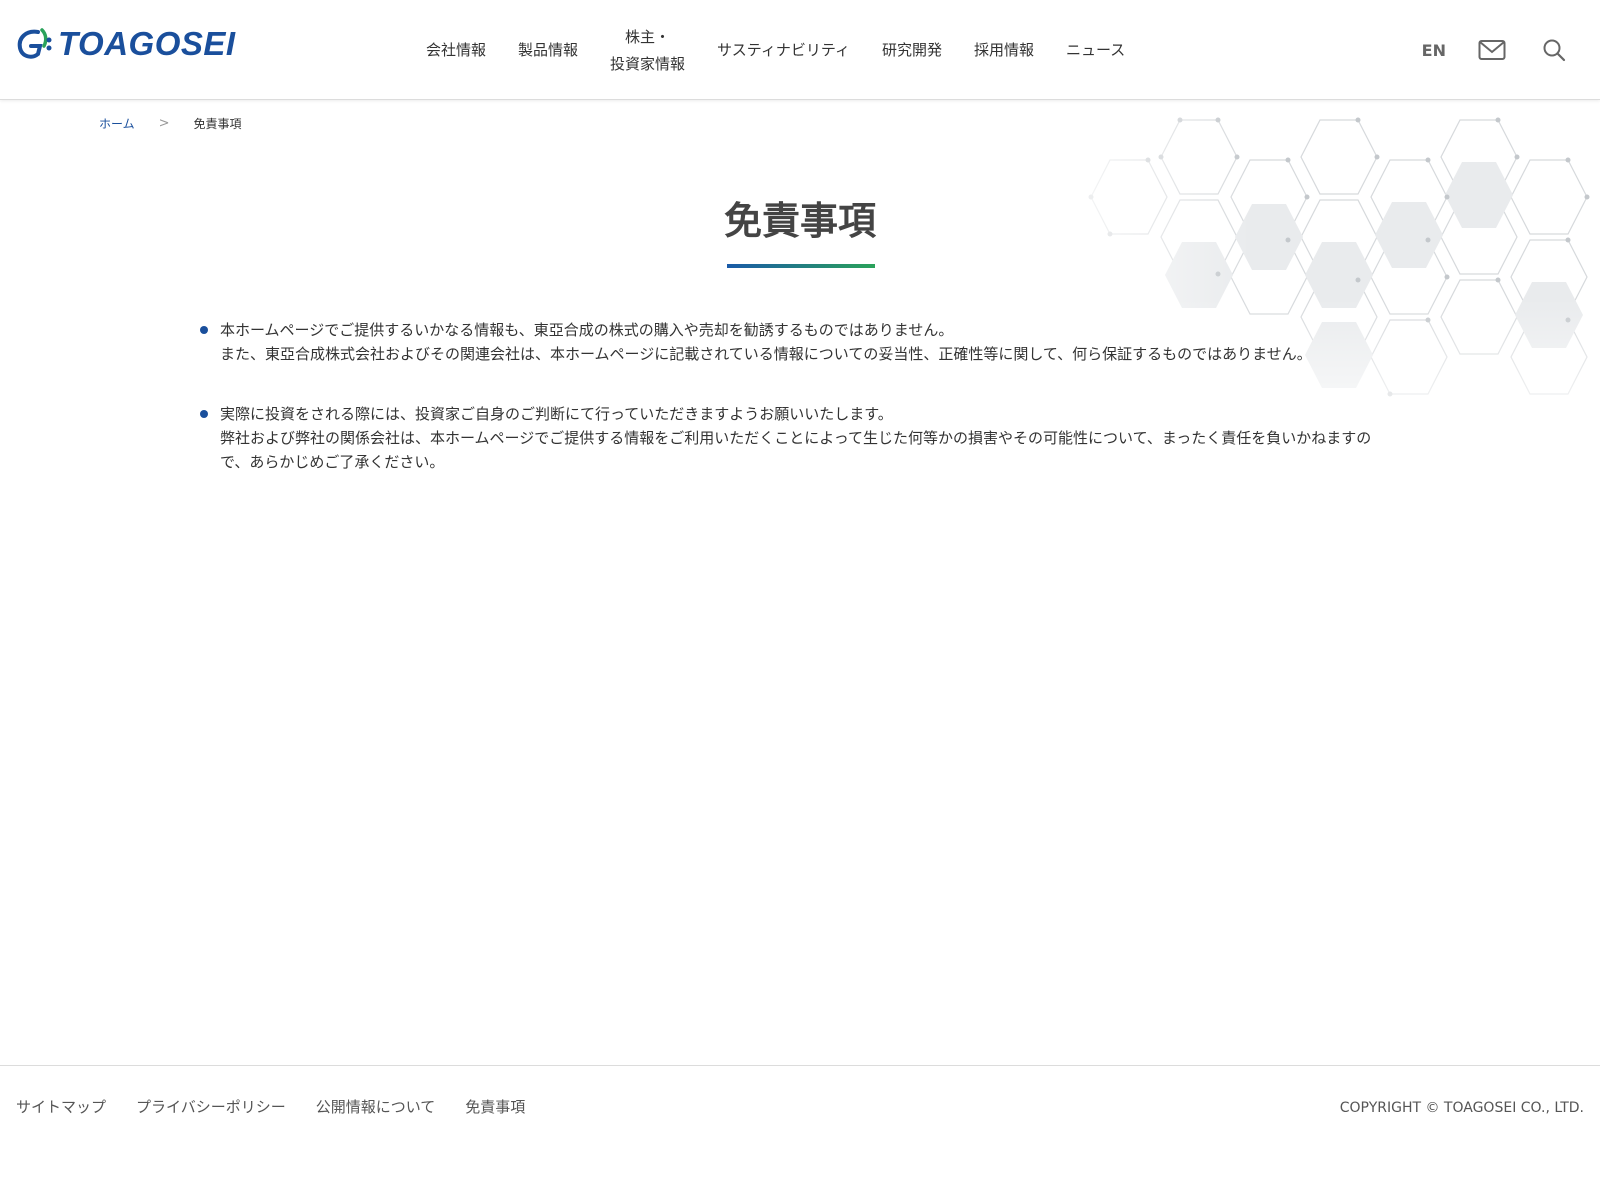 Image resolution: width=1600 pixels, height=1200 pixels. What do you see at coordinates (1461, 1108) in the screenshot?
I see `copyright: COPYRIGHT © TOAGOSEI CO., LTD.` at bounding box center [1461, 1108].